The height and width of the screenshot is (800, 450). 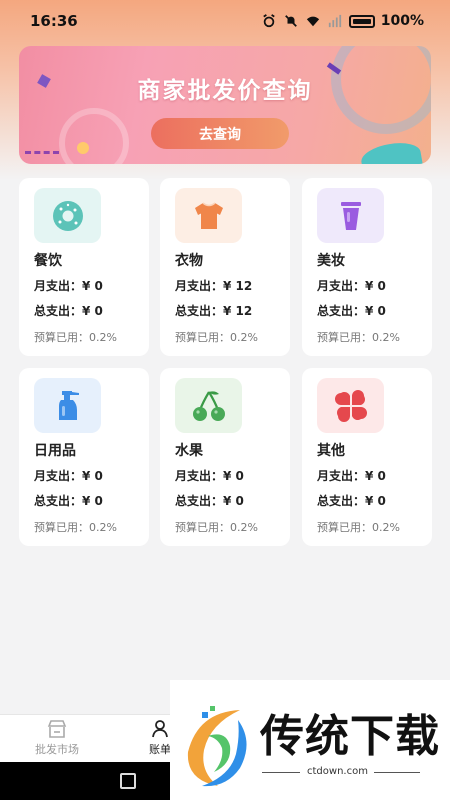 I want to click on battery-level: 100%, so click(x=402, y=21).